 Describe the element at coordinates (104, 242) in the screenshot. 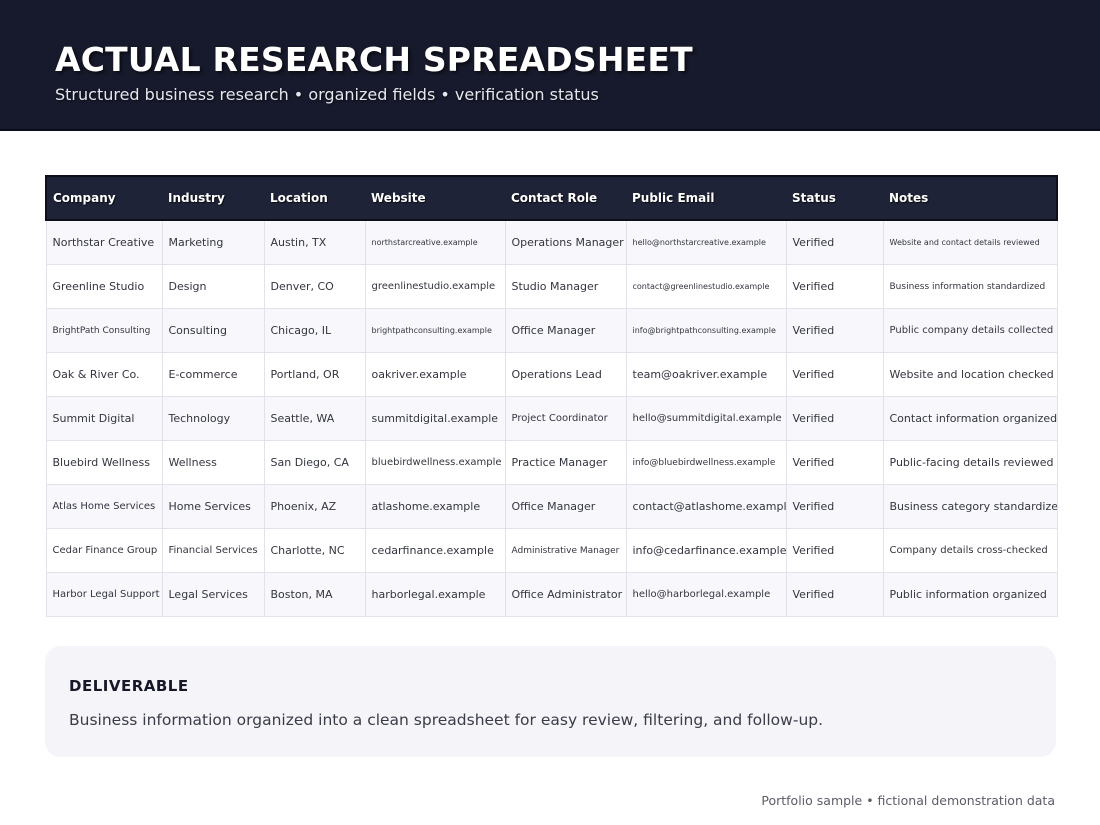

I see `company-cell: Northstar Creative` at that location.